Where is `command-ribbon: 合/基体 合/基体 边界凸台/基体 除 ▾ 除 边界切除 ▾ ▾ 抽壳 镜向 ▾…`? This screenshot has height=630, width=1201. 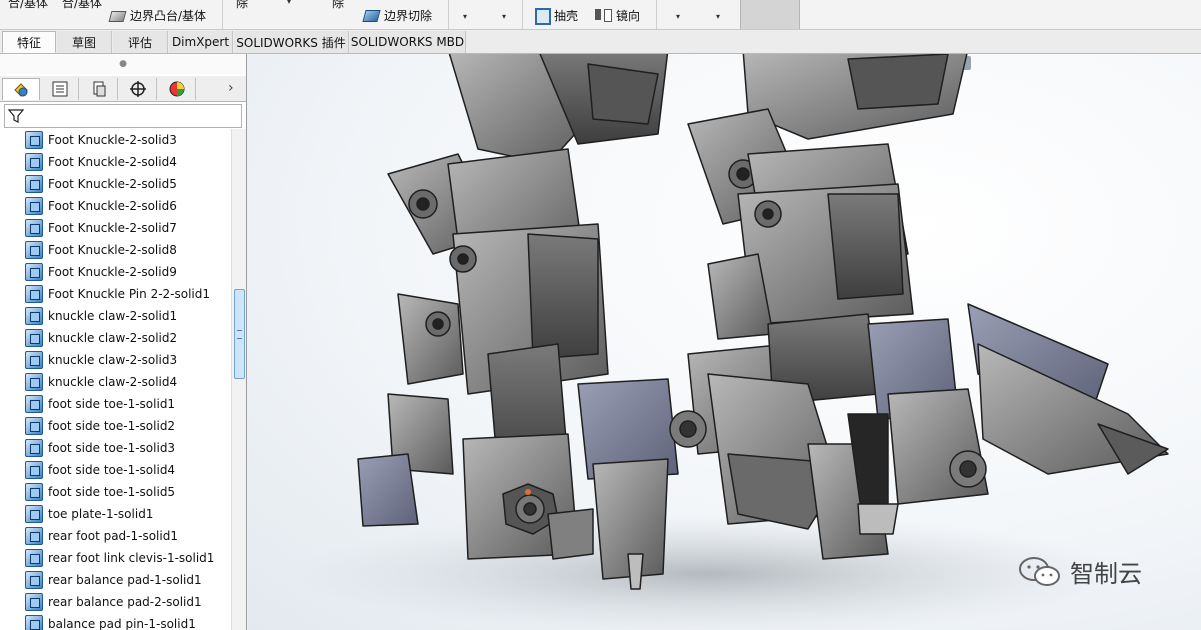
command-ribbon: 合/基体 合/基体 边界凸台/基体 除 ▾ 除 边界切除 ▾ ▾ 抽壳 镜向 ▾… is located at coordinates (600, 15).